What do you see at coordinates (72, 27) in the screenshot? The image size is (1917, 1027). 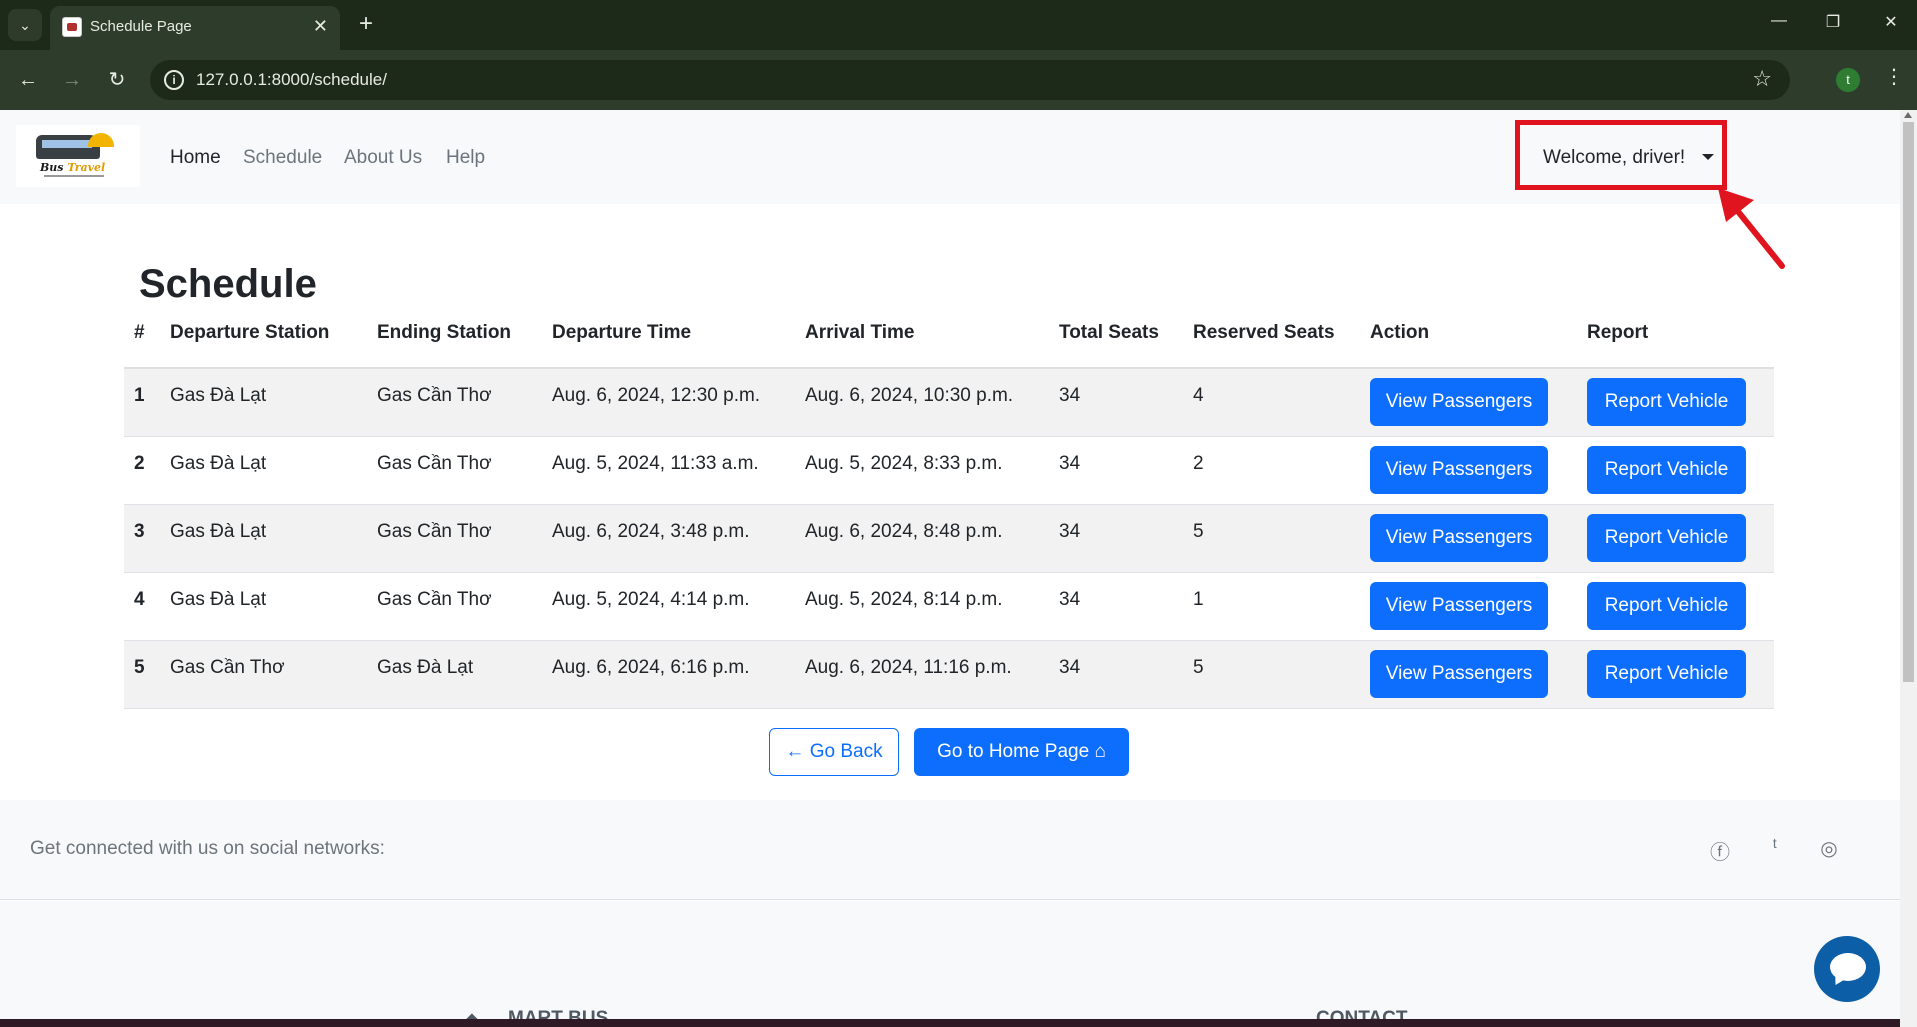 I see `favicon-icon` at bounding box center [72, 27].